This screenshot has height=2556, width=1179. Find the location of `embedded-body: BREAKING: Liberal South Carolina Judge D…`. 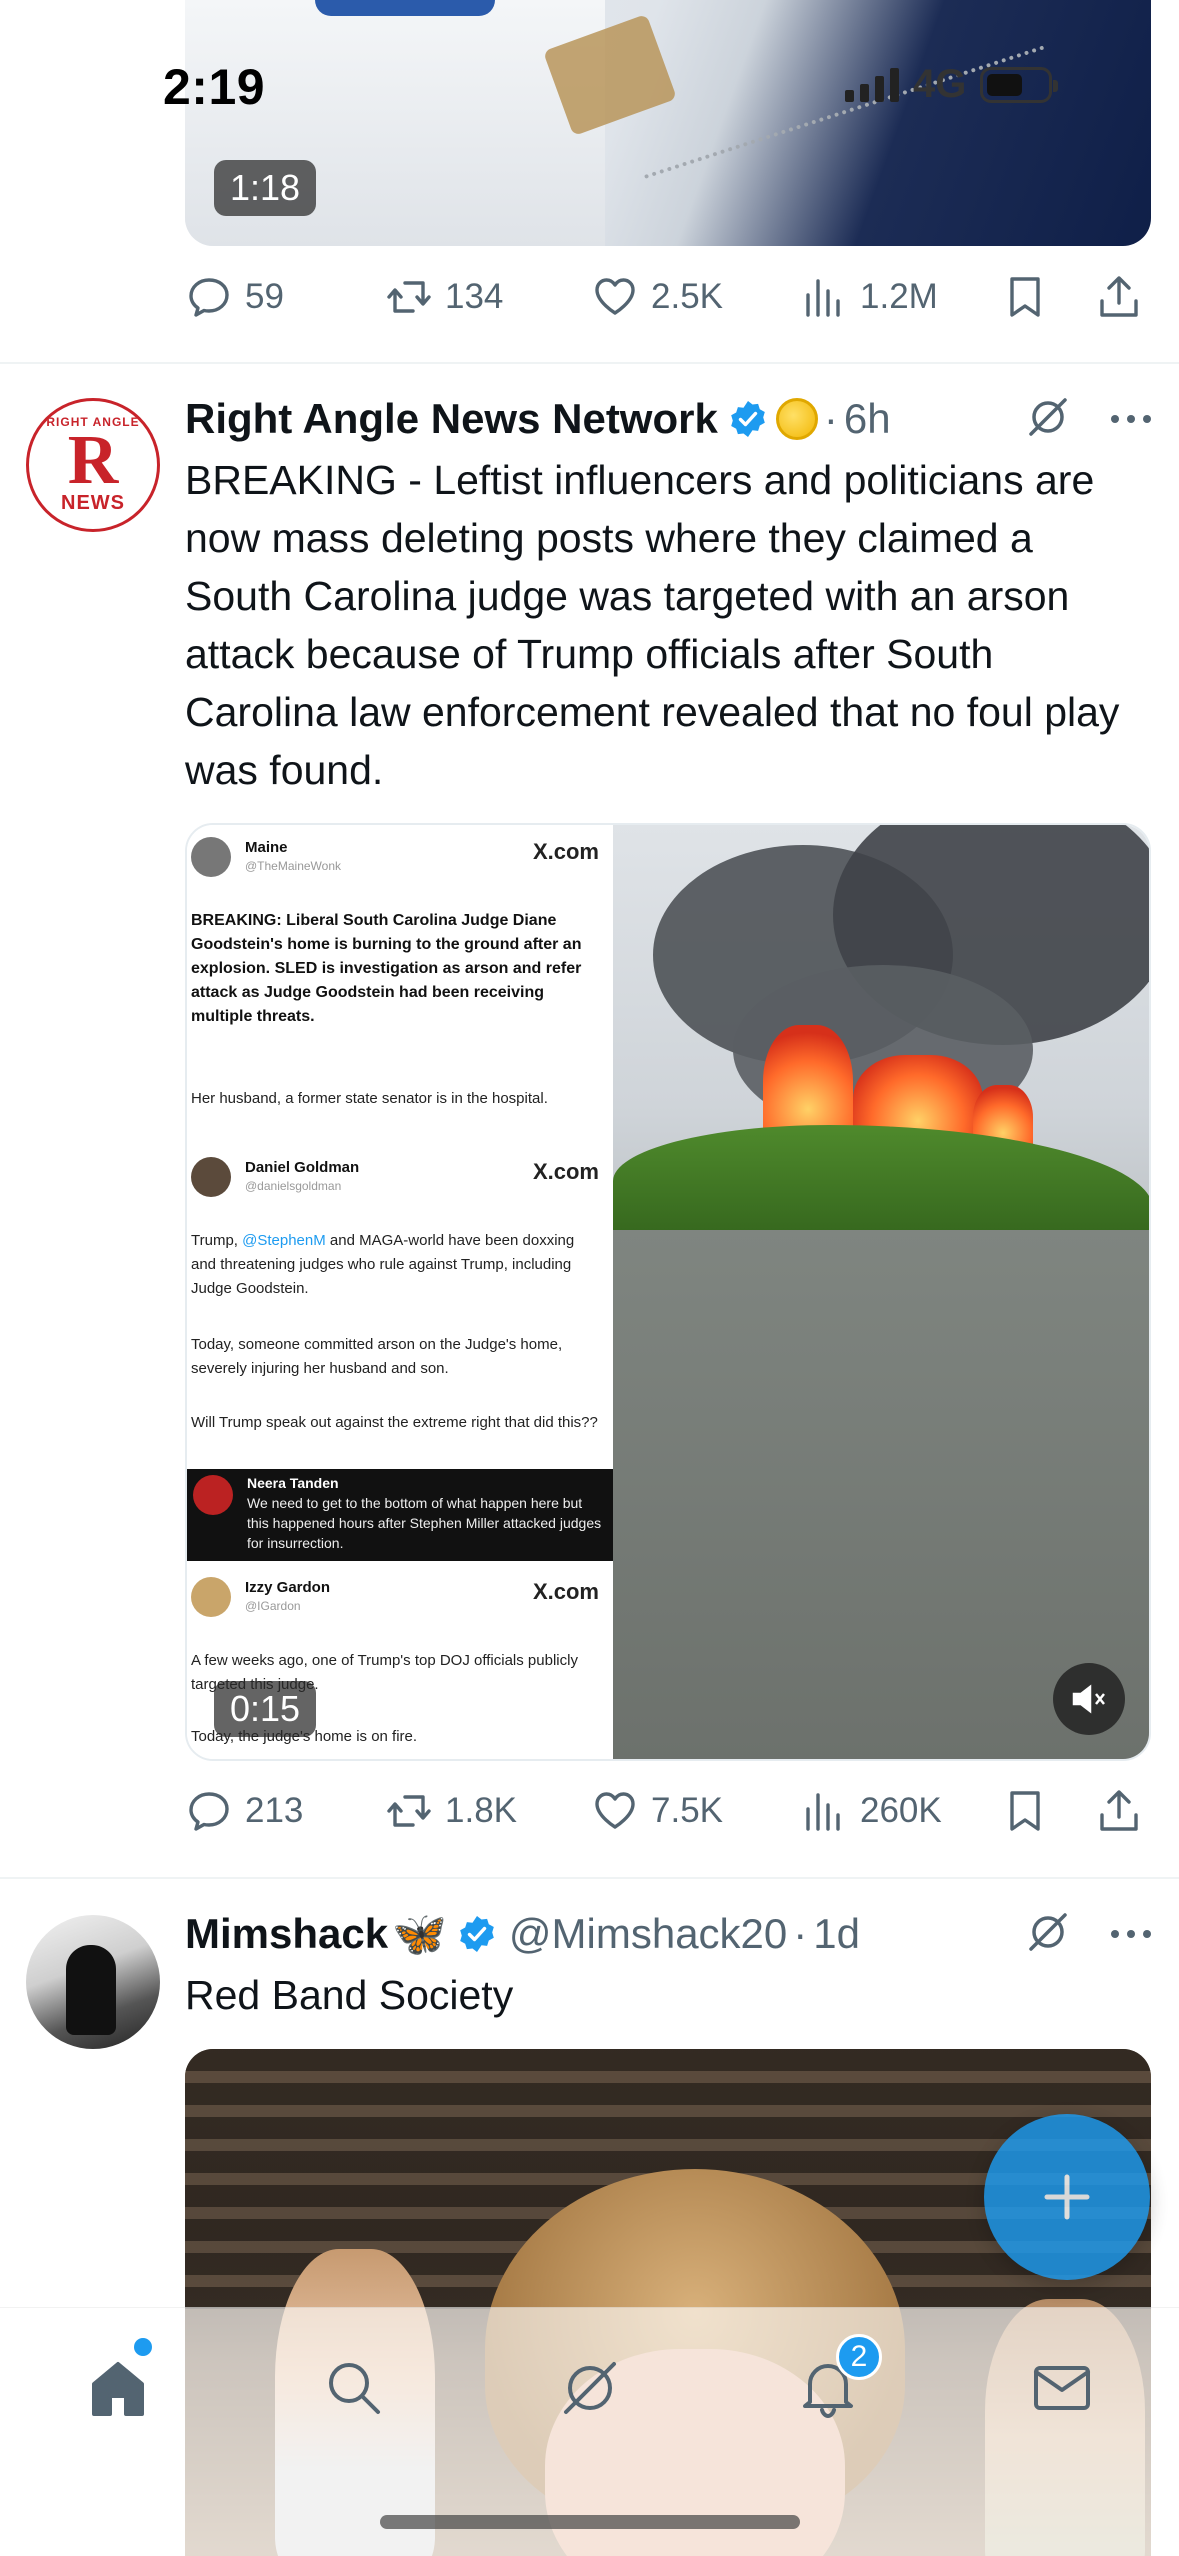

embedded-body: BREAKING: Liberal South Carolina Judge D… is located at coordinates (386, 968).